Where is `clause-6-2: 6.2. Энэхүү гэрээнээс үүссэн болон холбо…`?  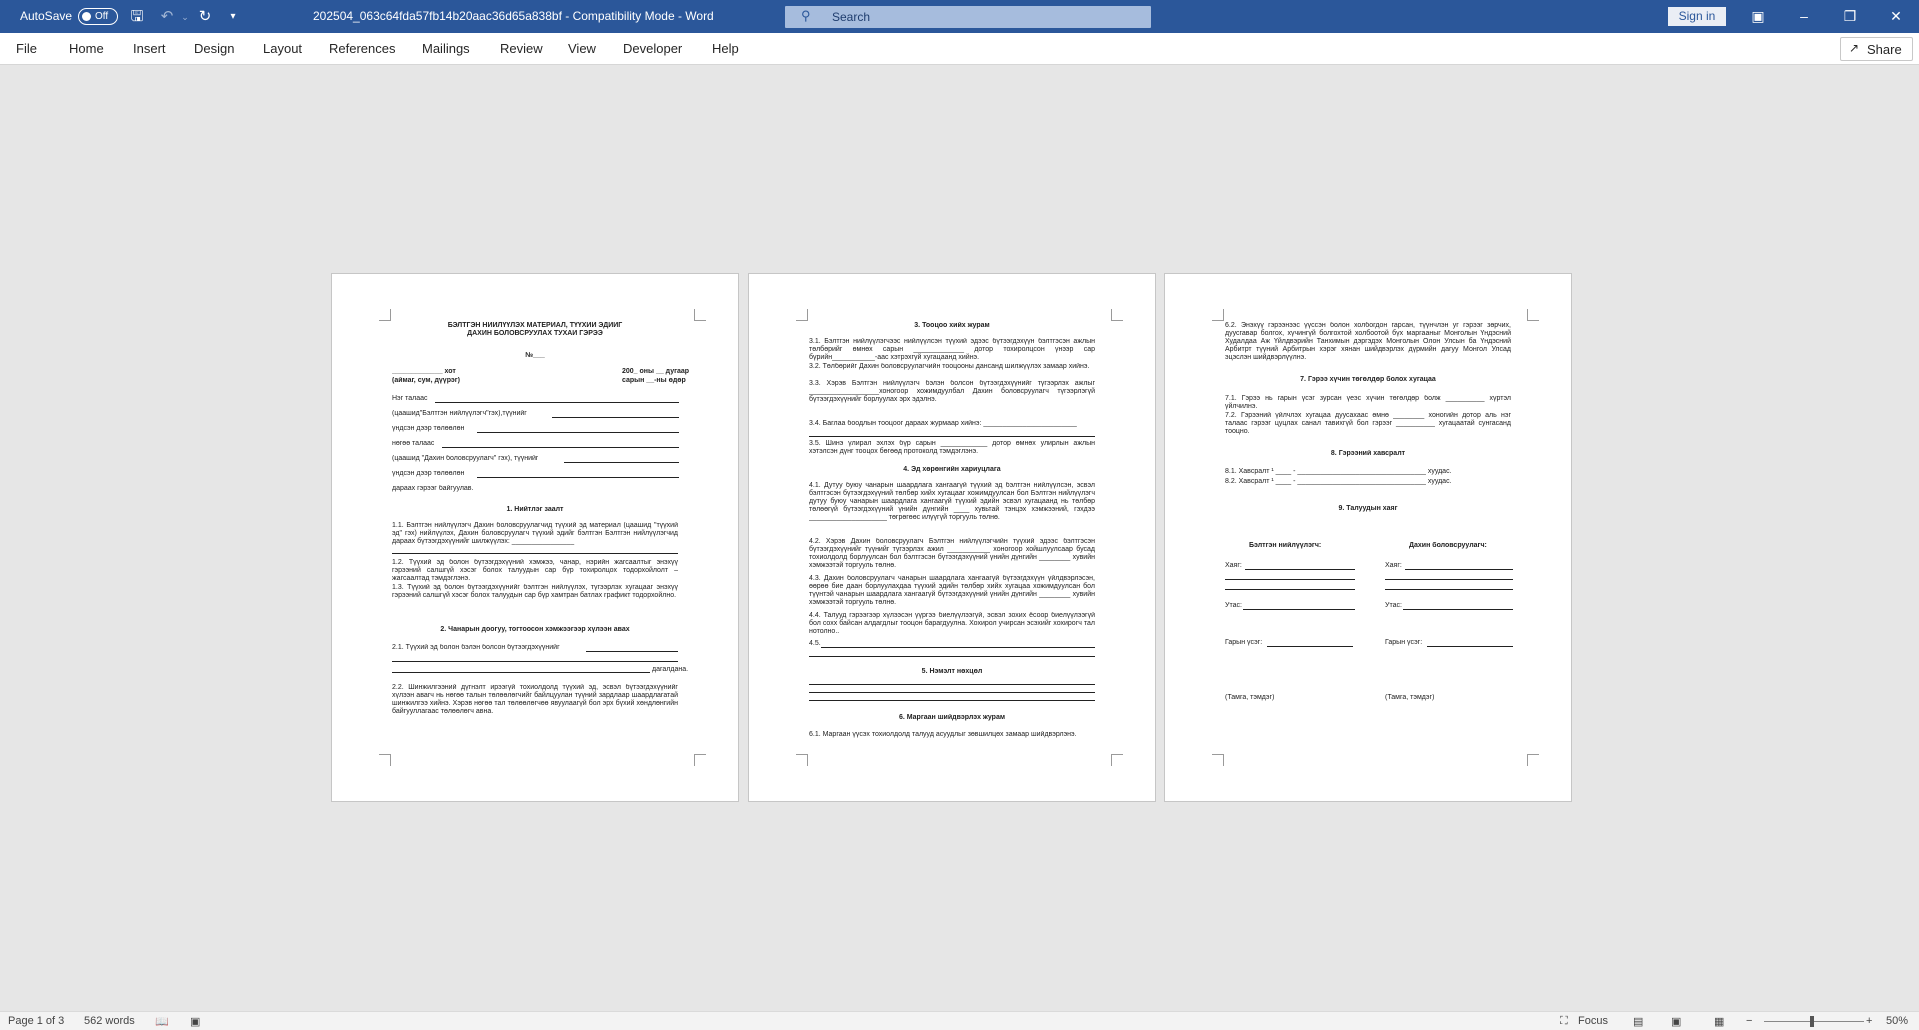
clause-6-2: 6.2. Энэхүү гэрээнээс үүссэн болон холбо… is located at coordinates (1368, 341).